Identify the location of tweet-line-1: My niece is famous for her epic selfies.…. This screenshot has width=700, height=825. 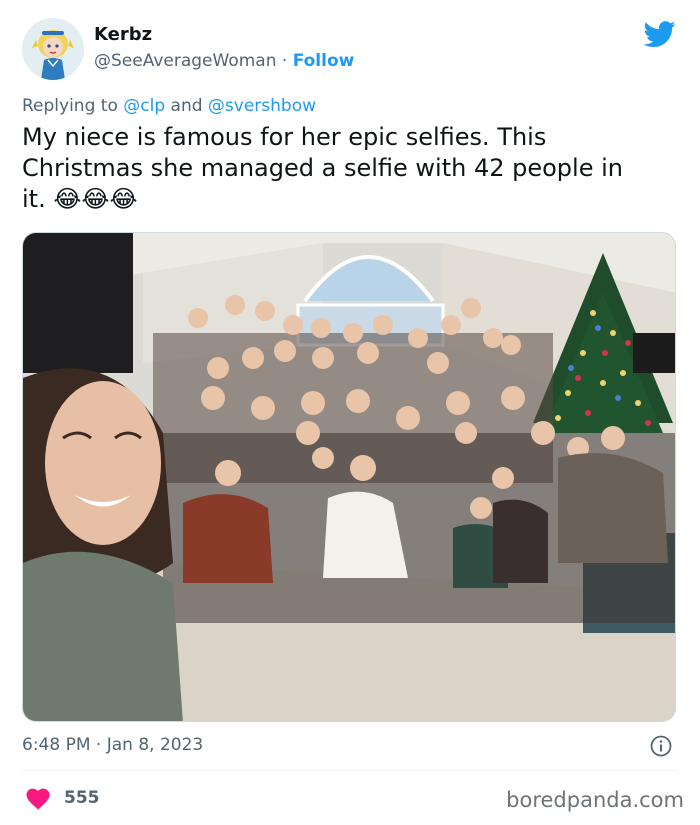
(284, 137).